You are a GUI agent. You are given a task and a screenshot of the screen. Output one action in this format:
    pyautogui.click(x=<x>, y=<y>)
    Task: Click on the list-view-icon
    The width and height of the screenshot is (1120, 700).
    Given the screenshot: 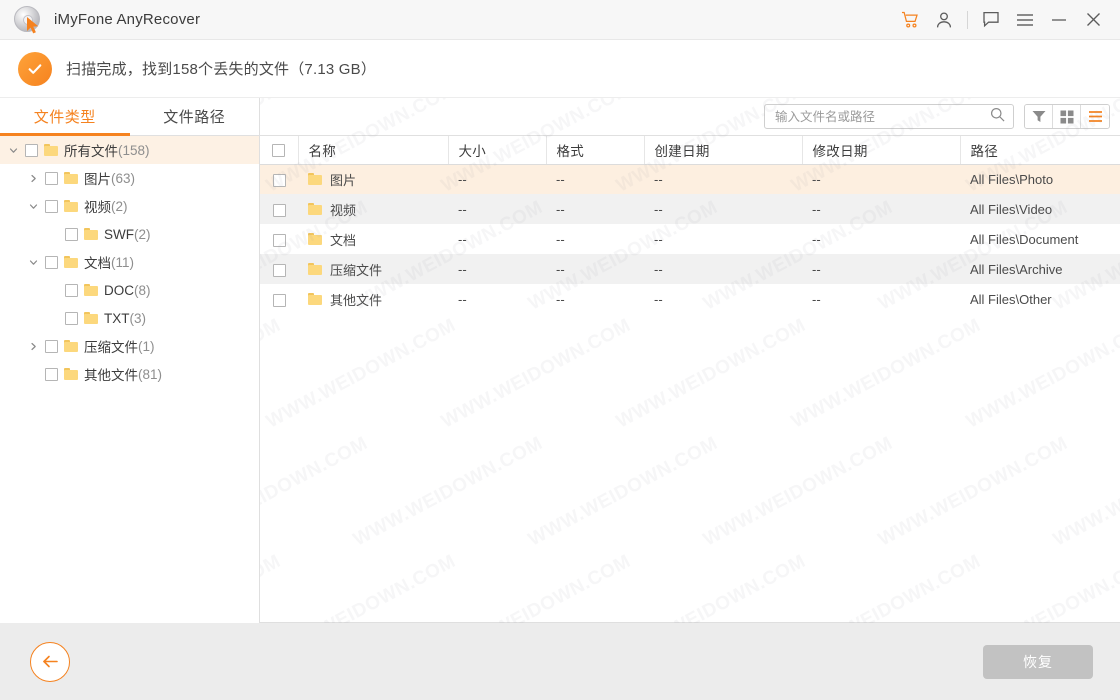 What is the action you would take?
    pyautogui.click(x=1095, y=116)
    